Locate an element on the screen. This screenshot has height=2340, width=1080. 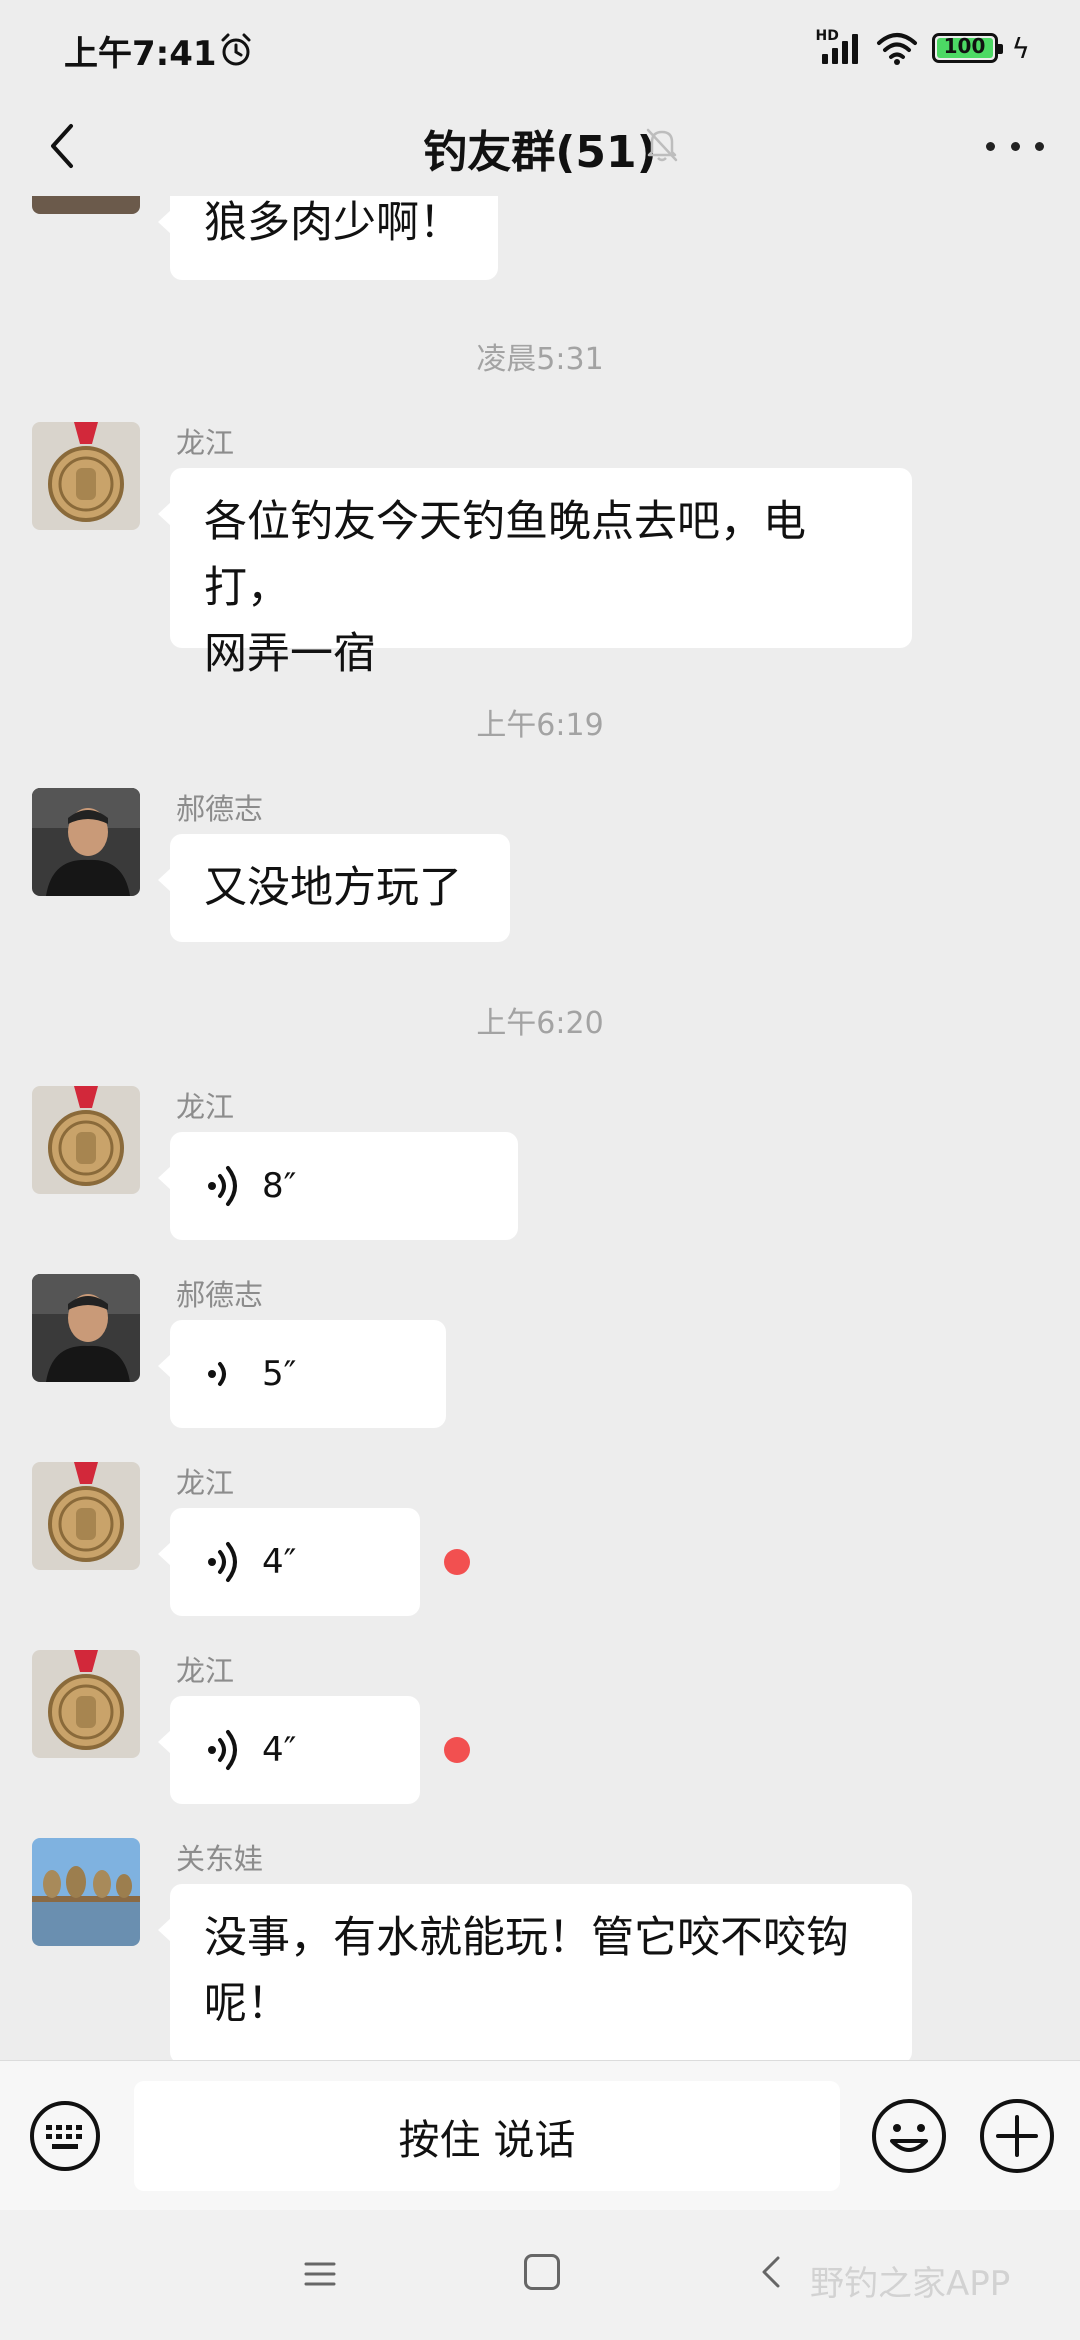
home-button is located at coordinates (542, 2272).